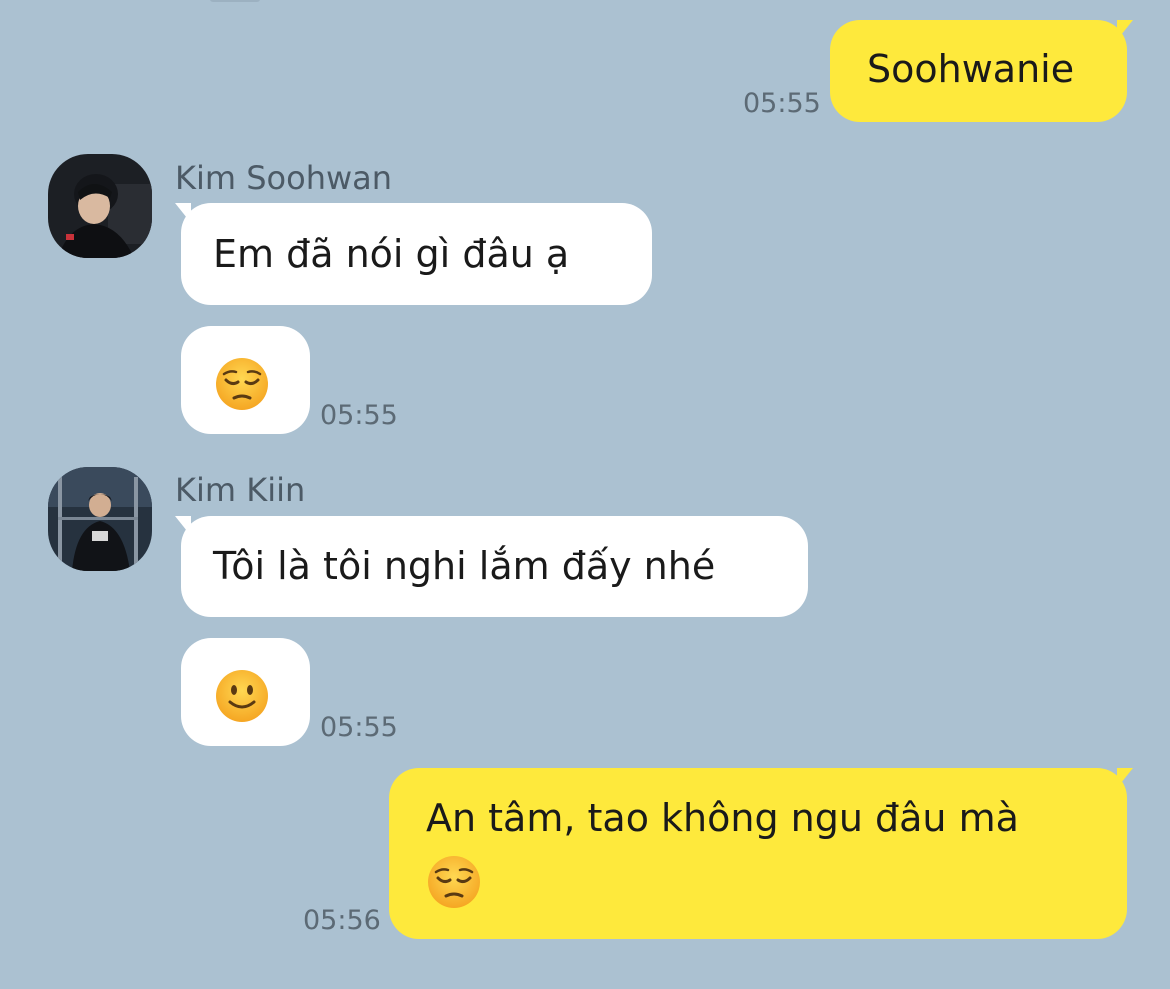  Describe the element at coordinates (391, 254) in the screenshot. I see `message-text: Em đã nói gì đâu ạ` at that location.